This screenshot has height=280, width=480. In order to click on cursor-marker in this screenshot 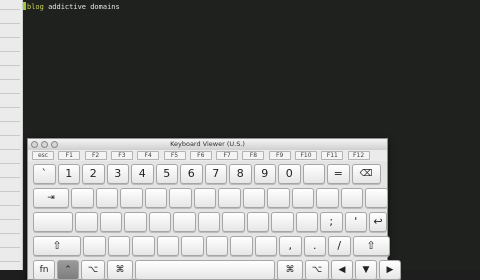, I will do `click(24, 6)`.